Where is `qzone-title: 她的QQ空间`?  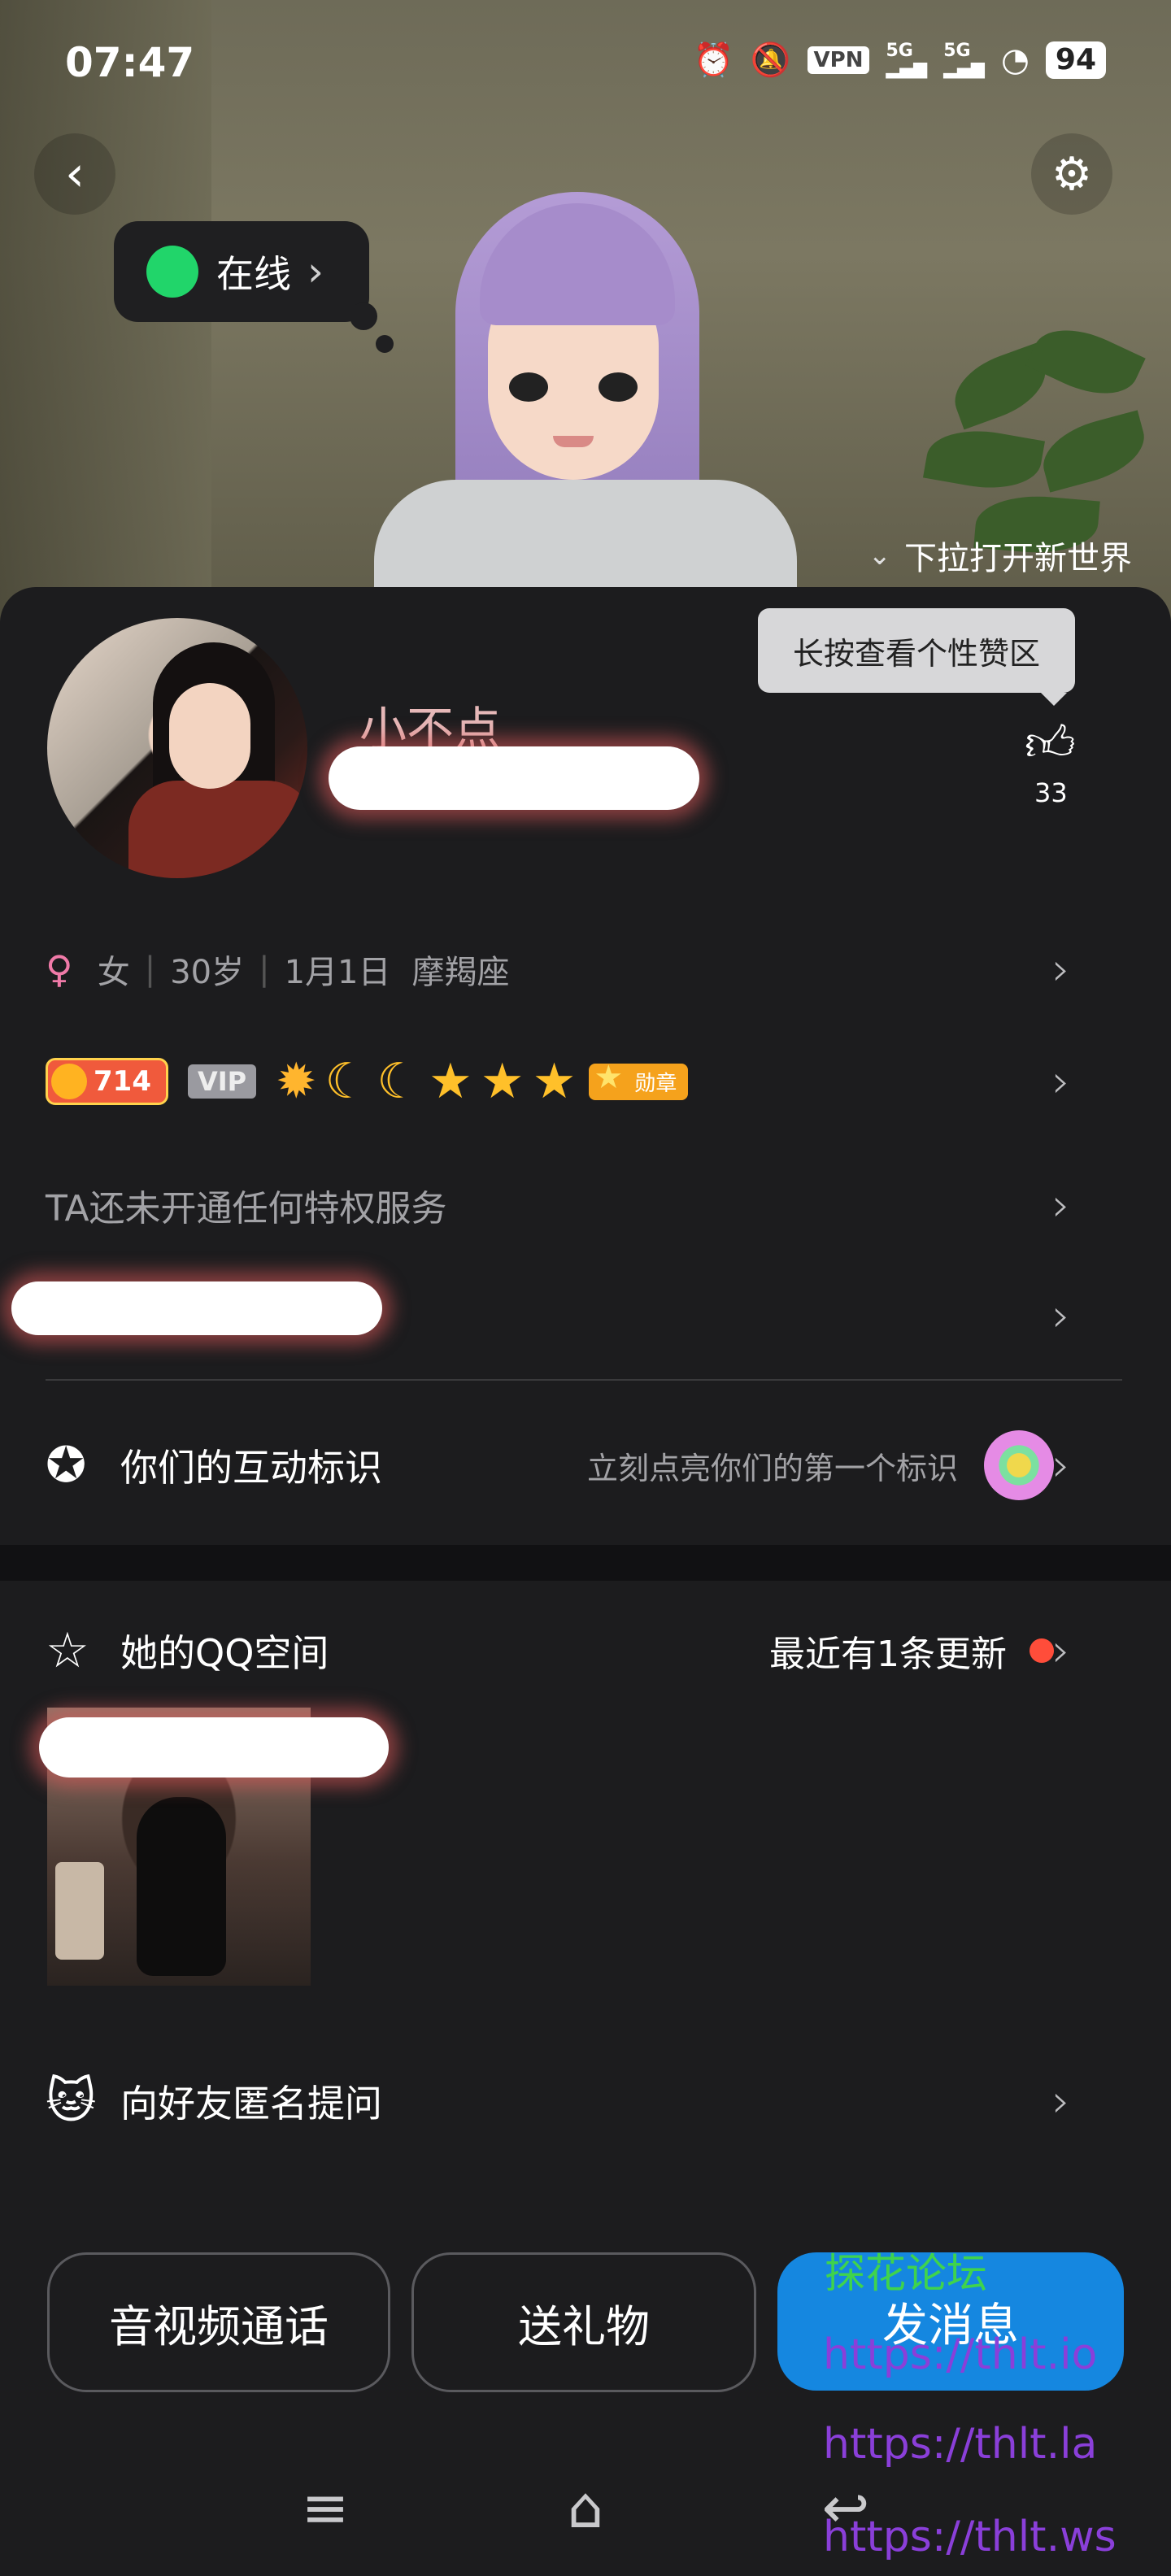
qzone-title: 她的QQ空间 is located at coordinates (224, 1653).